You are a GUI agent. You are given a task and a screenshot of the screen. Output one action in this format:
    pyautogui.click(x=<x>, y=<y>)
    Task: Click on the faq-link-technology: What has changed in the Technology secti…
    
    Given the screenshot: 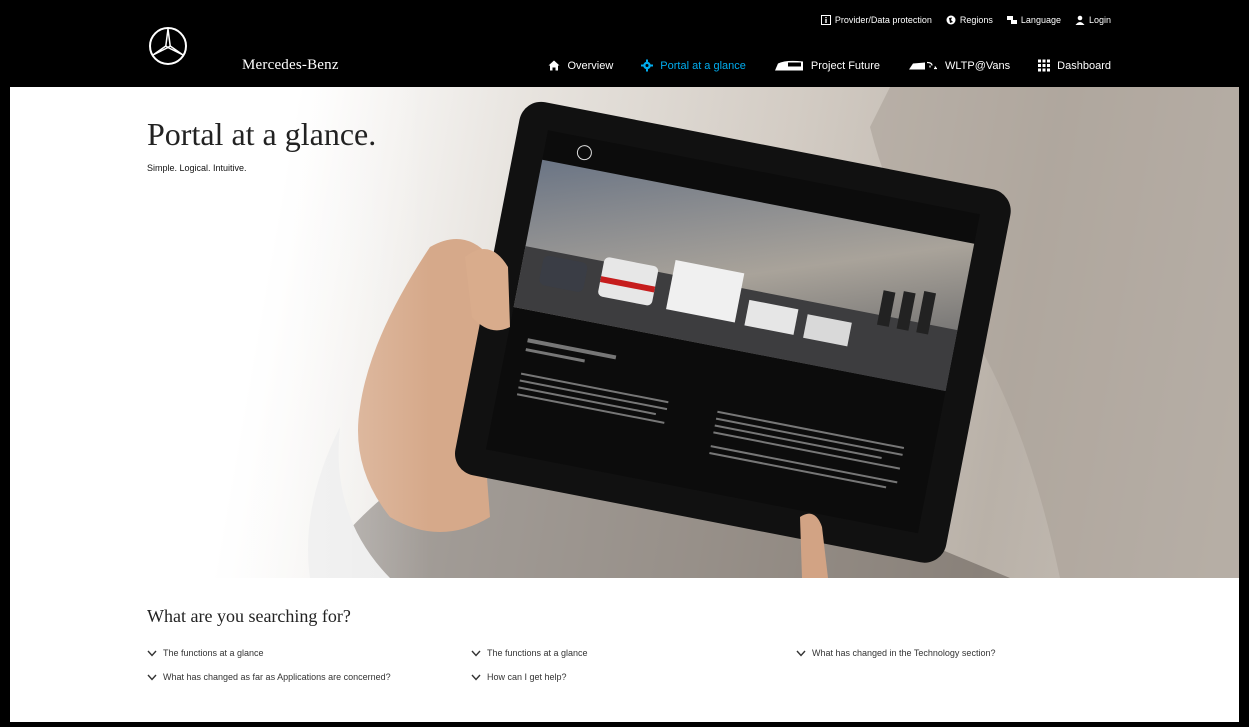 What is the action you would take?
    pyautogui.click(x=895, y=653)
    